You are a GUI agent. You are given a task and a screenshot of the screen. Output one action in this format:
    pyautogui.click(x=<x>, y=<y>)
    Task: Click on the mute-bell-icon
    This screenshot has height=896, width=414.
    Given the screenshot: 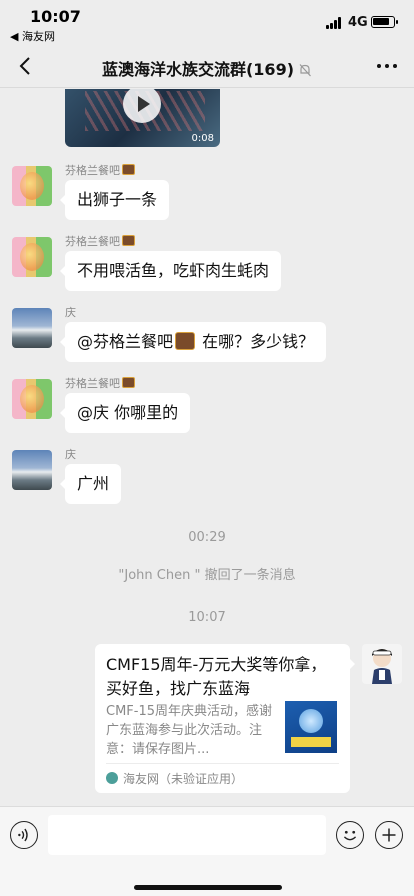 What is the action you would take?
    pyautogui.click(x=305, y=70)
    